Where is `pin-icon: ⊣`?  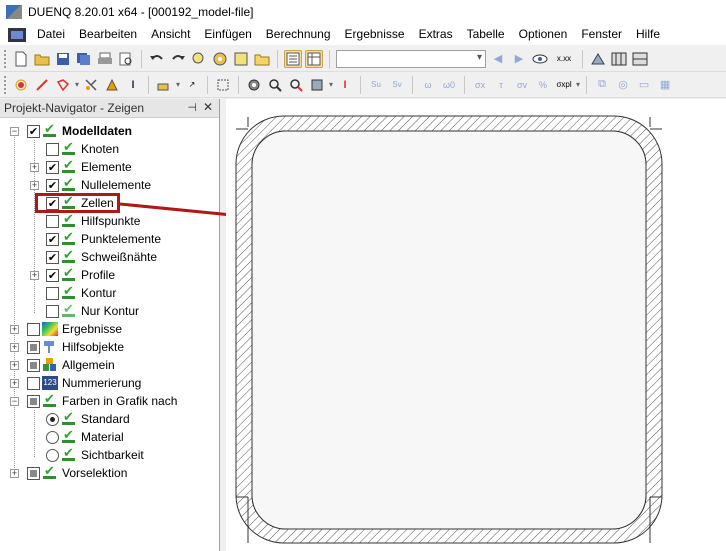 pin-icon: ⊣ is located at coordinates (192, 107).